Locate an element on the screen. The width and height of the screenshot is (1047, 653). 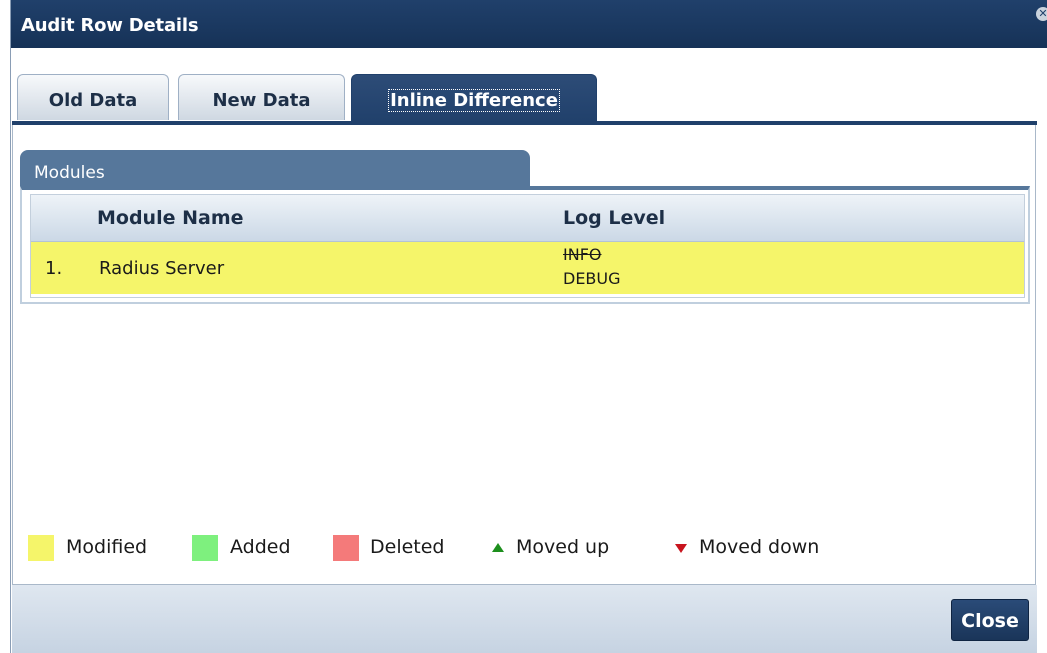
dialog-title: Audit Row Details is located at coordinates (110, 25).